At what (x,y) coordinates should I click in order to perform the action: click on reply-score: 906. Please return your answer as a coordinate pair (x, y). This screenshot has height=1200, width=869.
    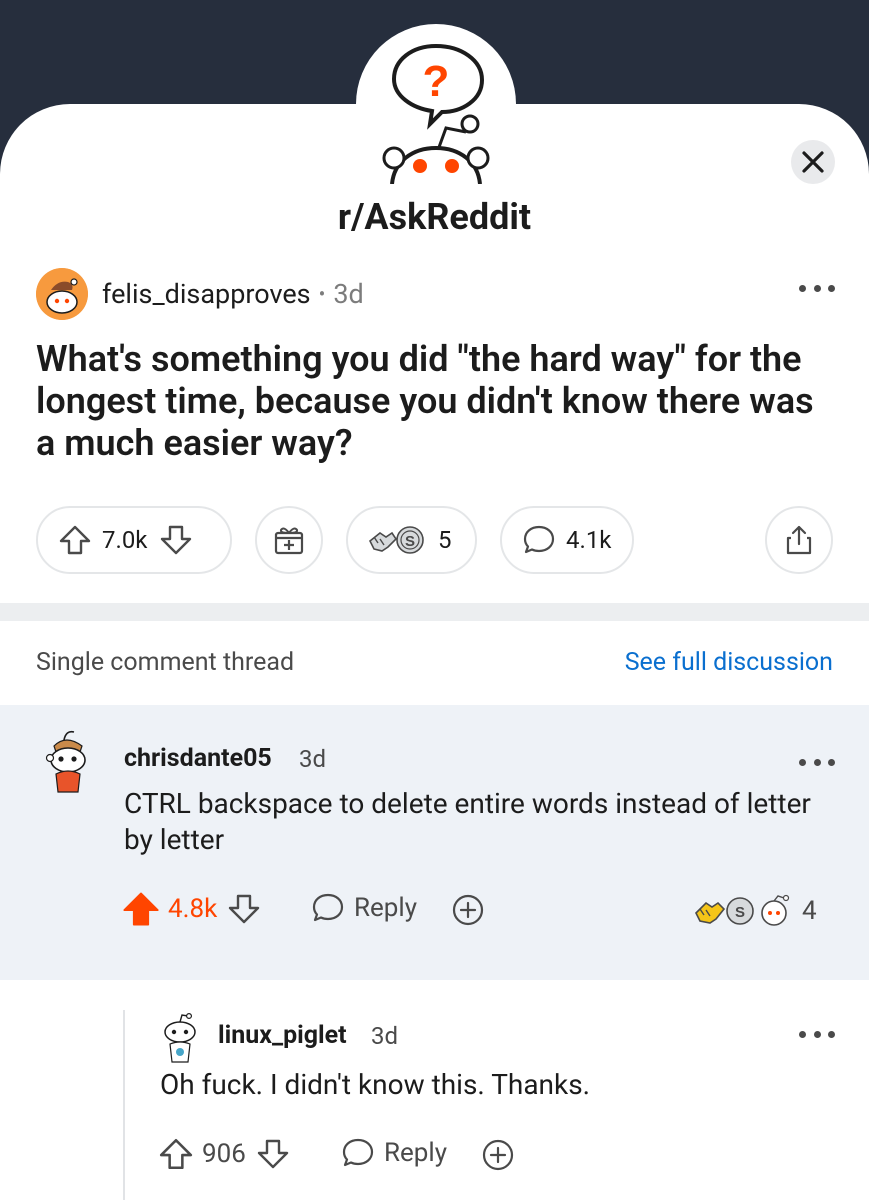
    Looking at the image, I should click on (224, 1154).